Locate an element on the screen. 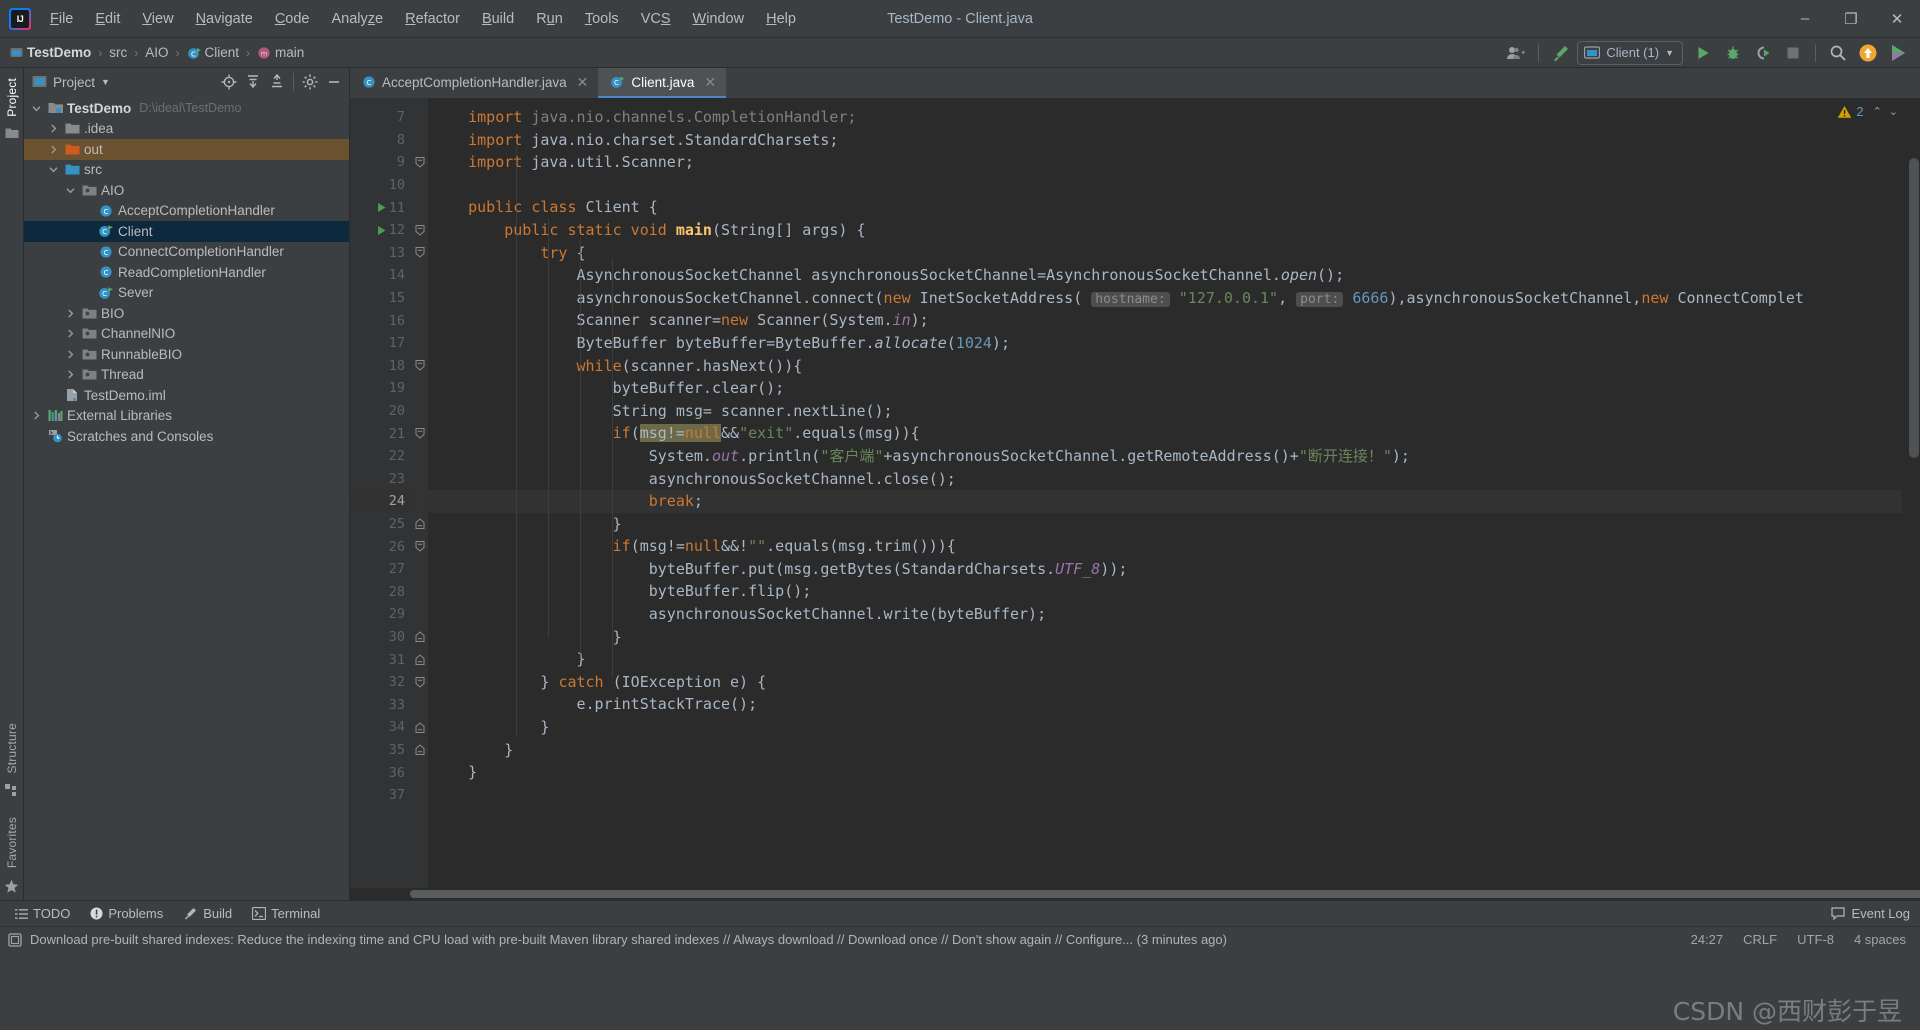  breadcrumb-item-project: TestDemo is located at coordinates (50, 52).